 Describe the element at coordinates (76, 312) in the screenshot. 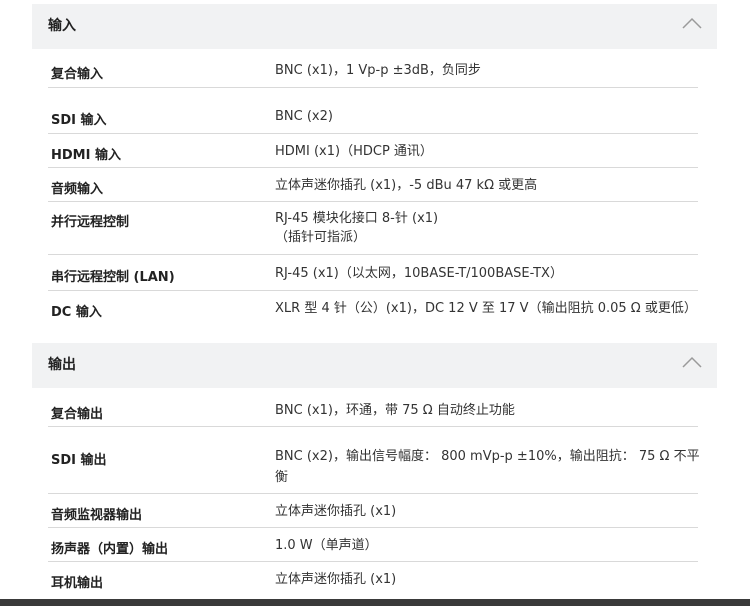

I see `row-label: DC 输入` at that location.